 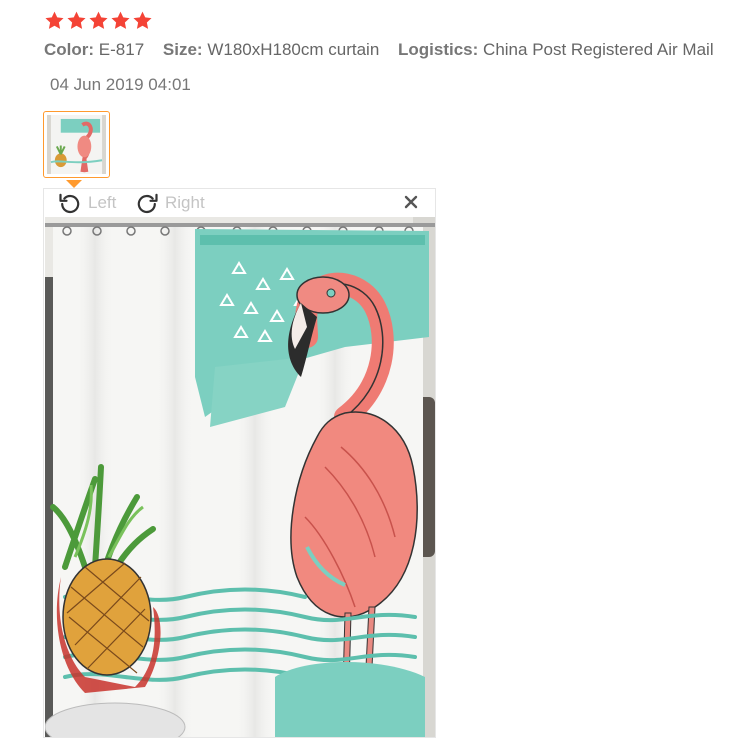 I want to click on attribute-key: Logistics:, so click(x=438, y=49).